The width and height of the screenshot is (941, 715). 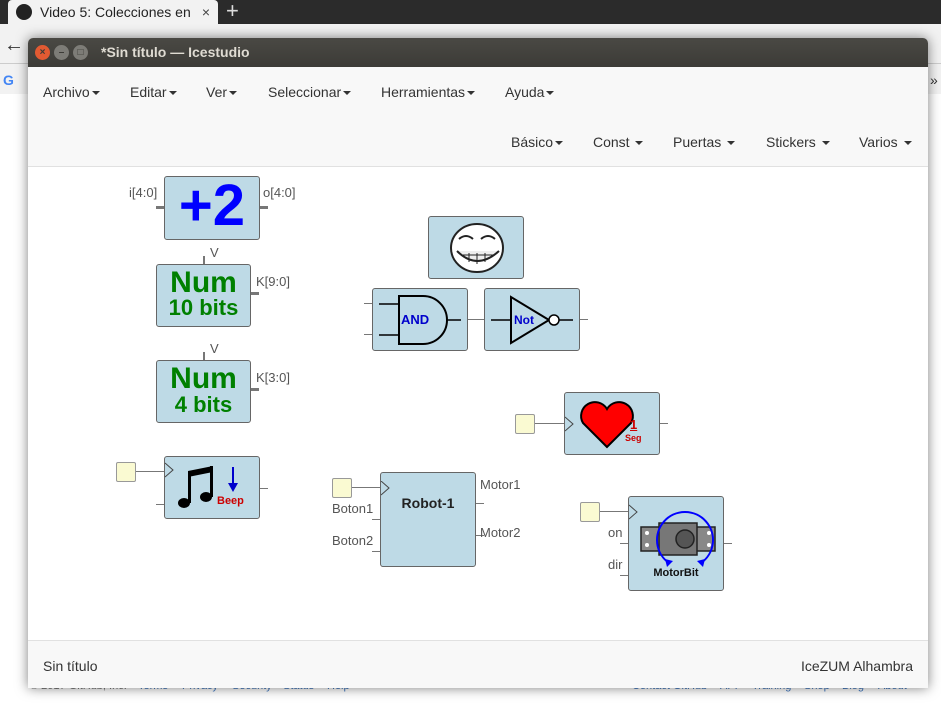 What do you see at coordinates (175, 52) in the screenshot?
I see `window-title: *Sin título — Icestudio` at bounding box center [175, 52].